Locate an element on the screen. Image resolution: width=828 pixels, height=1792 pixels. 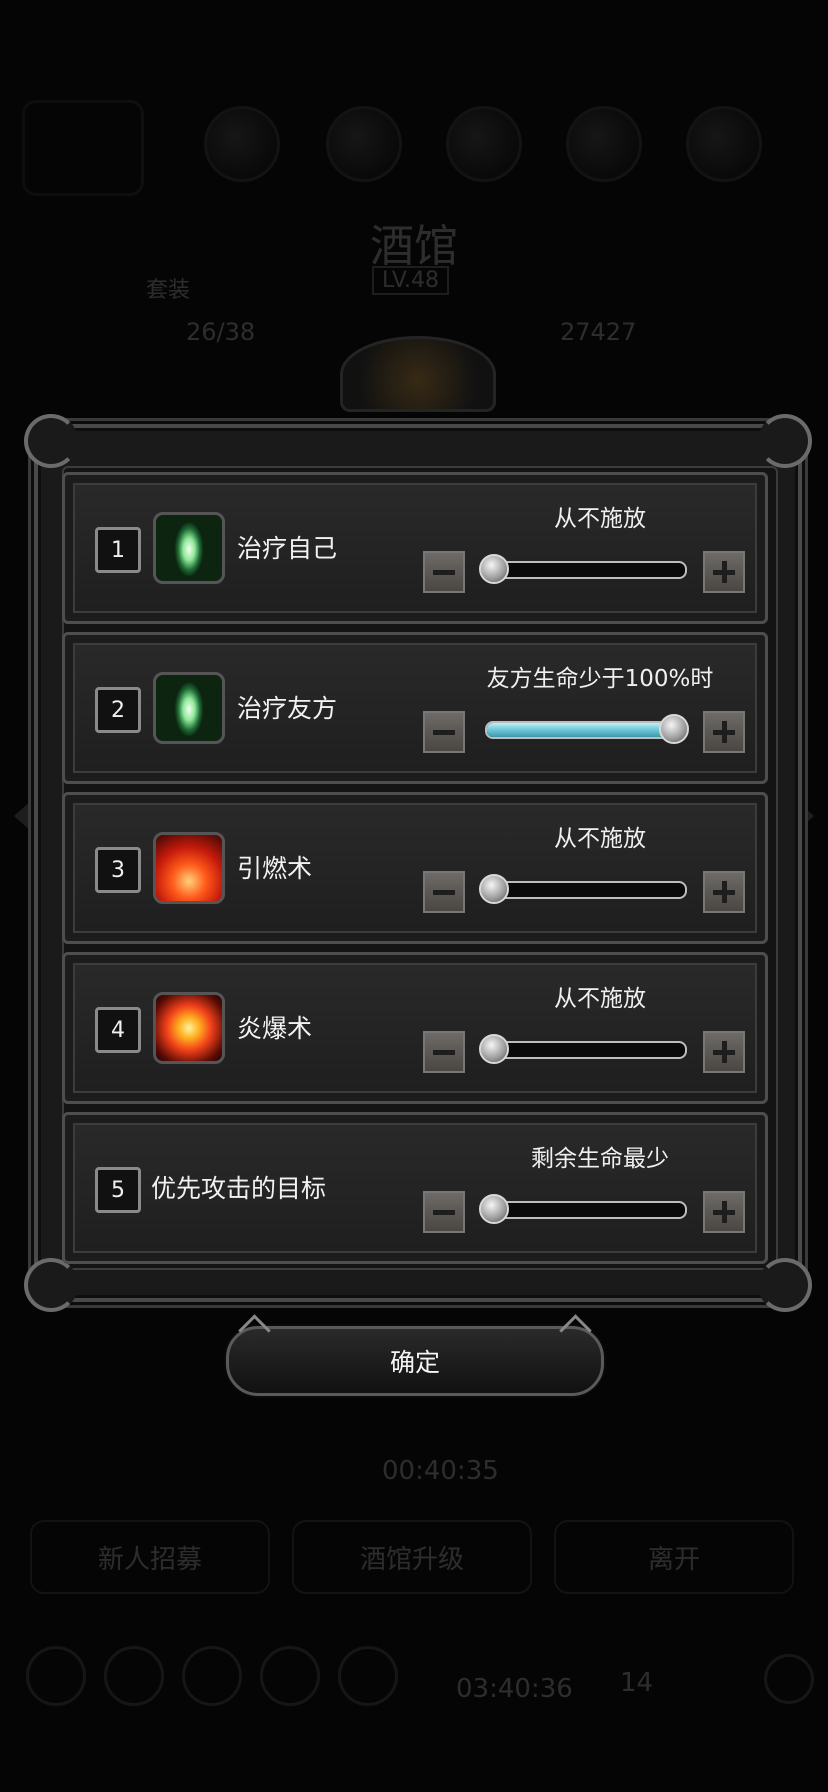
skill-row: 2 治疗友方 友方生命少于100%时 is located at coordinates (415, 708).